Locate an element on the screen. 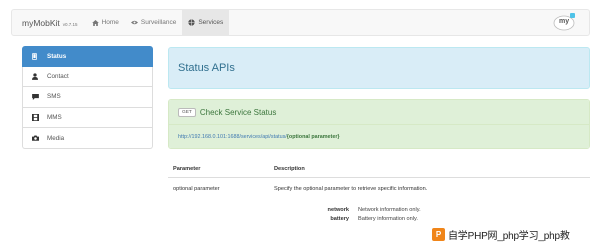  site-watermark: P 自学PHP网_php学习_php教 is located at coordinates (514, 234).